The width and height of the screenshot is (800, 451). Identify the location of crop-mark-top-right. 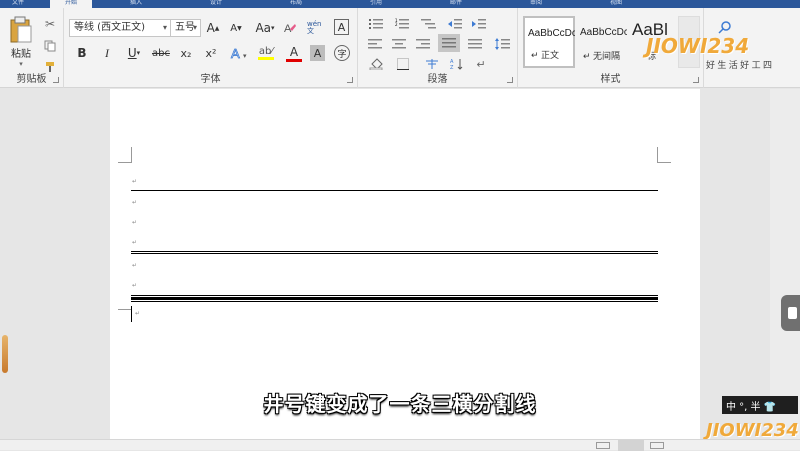
(664, 155).